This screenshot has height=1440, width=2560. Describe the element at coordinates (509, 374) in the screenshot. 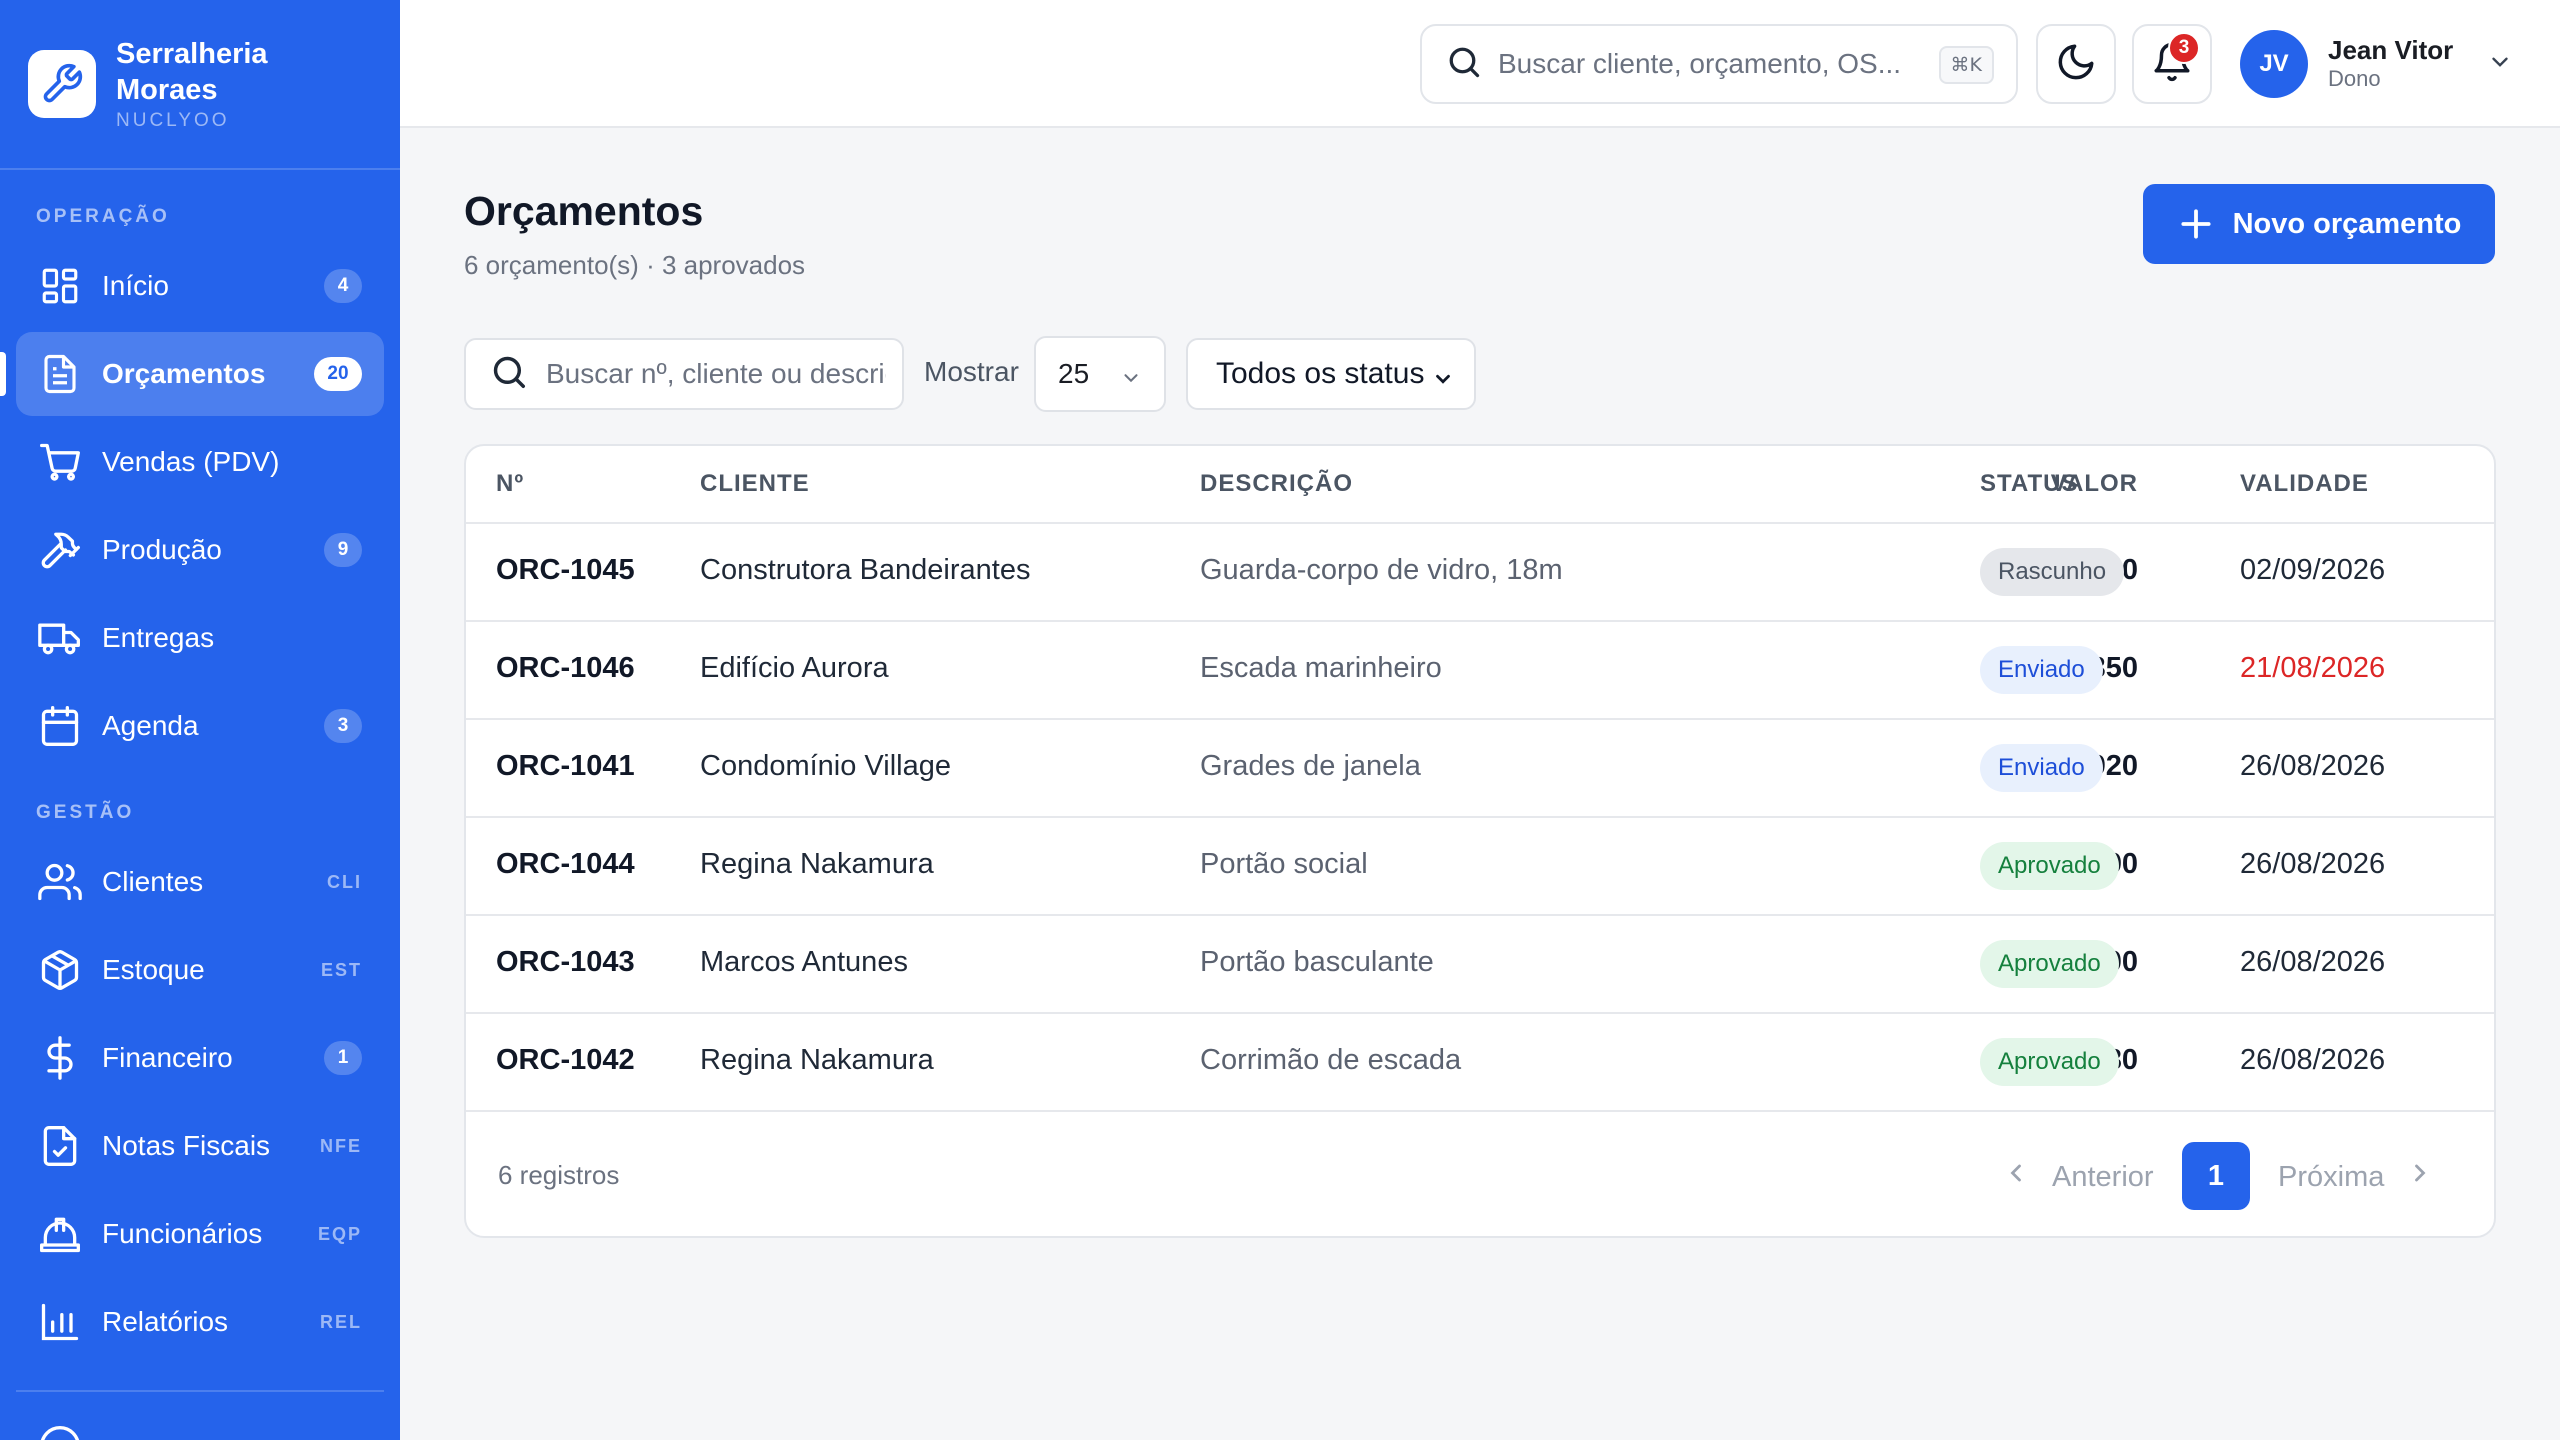

I see `search-icon` at that location.